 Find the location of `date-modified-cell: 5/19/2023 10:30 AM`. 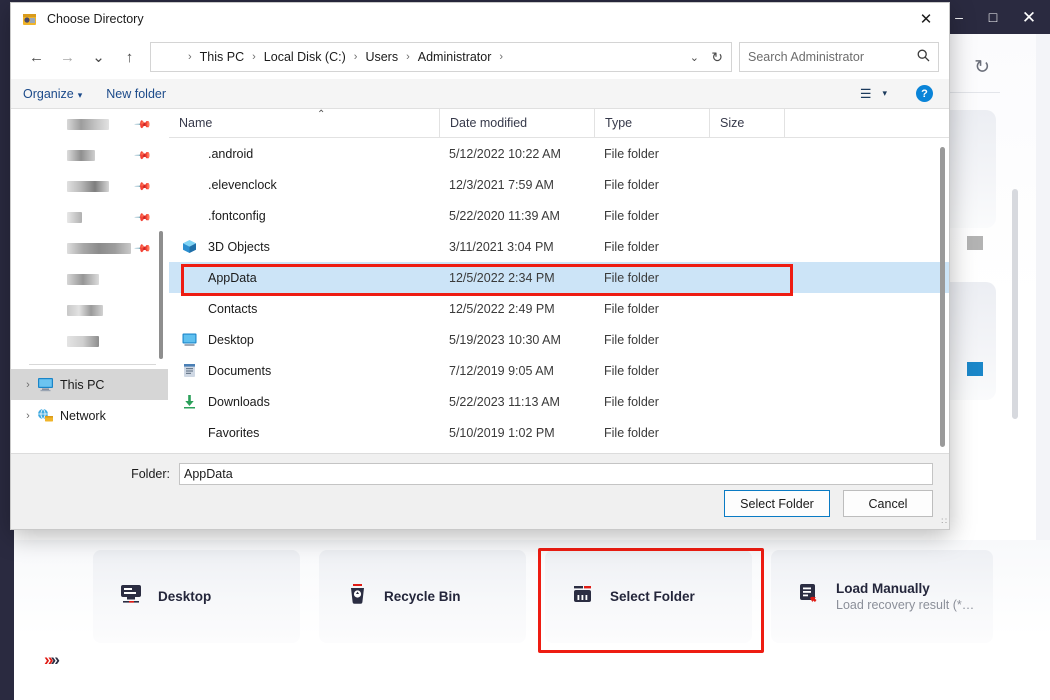

date-modified-cell: 5/19/2023 10:30 AM is located at coordinates (505, 339).